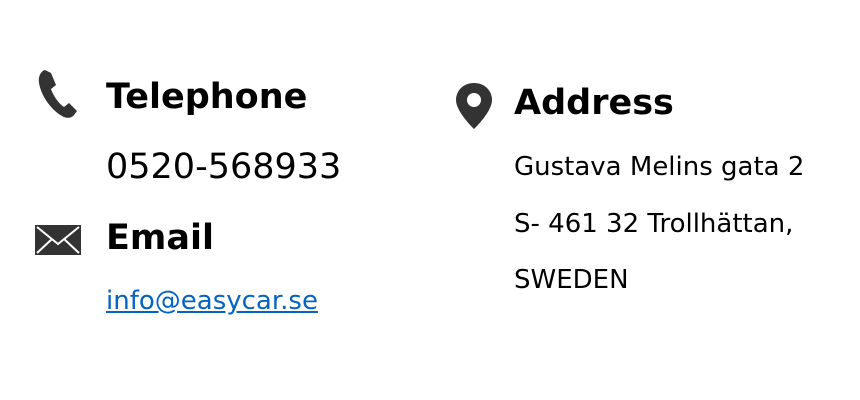  Describe the element at coordinates (207, 97) in the screenshot. I see `telephone-heading: Telephone` at that location.